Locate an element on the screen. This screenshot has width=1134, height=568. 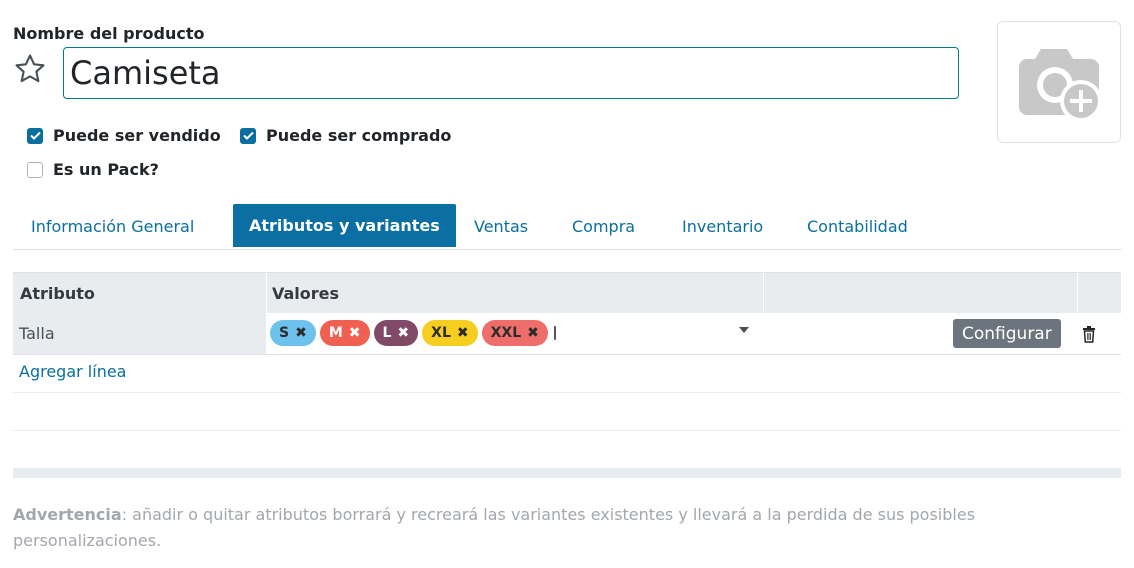
tab-compra: Compra is located at coordinates (603, 225).